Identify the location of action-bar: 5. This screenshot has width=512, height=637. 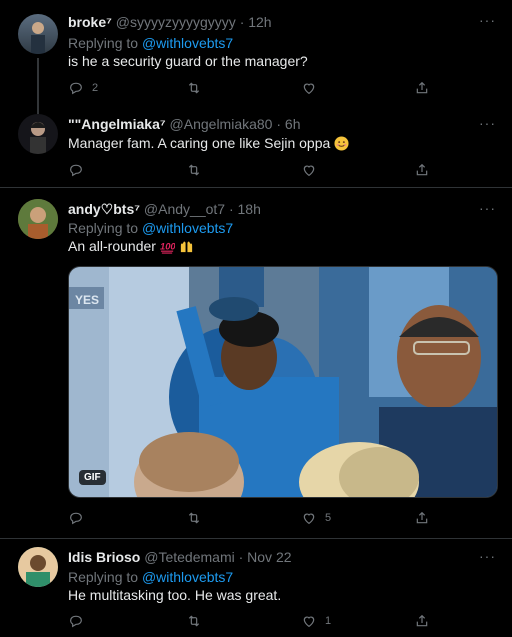
(278, 520).